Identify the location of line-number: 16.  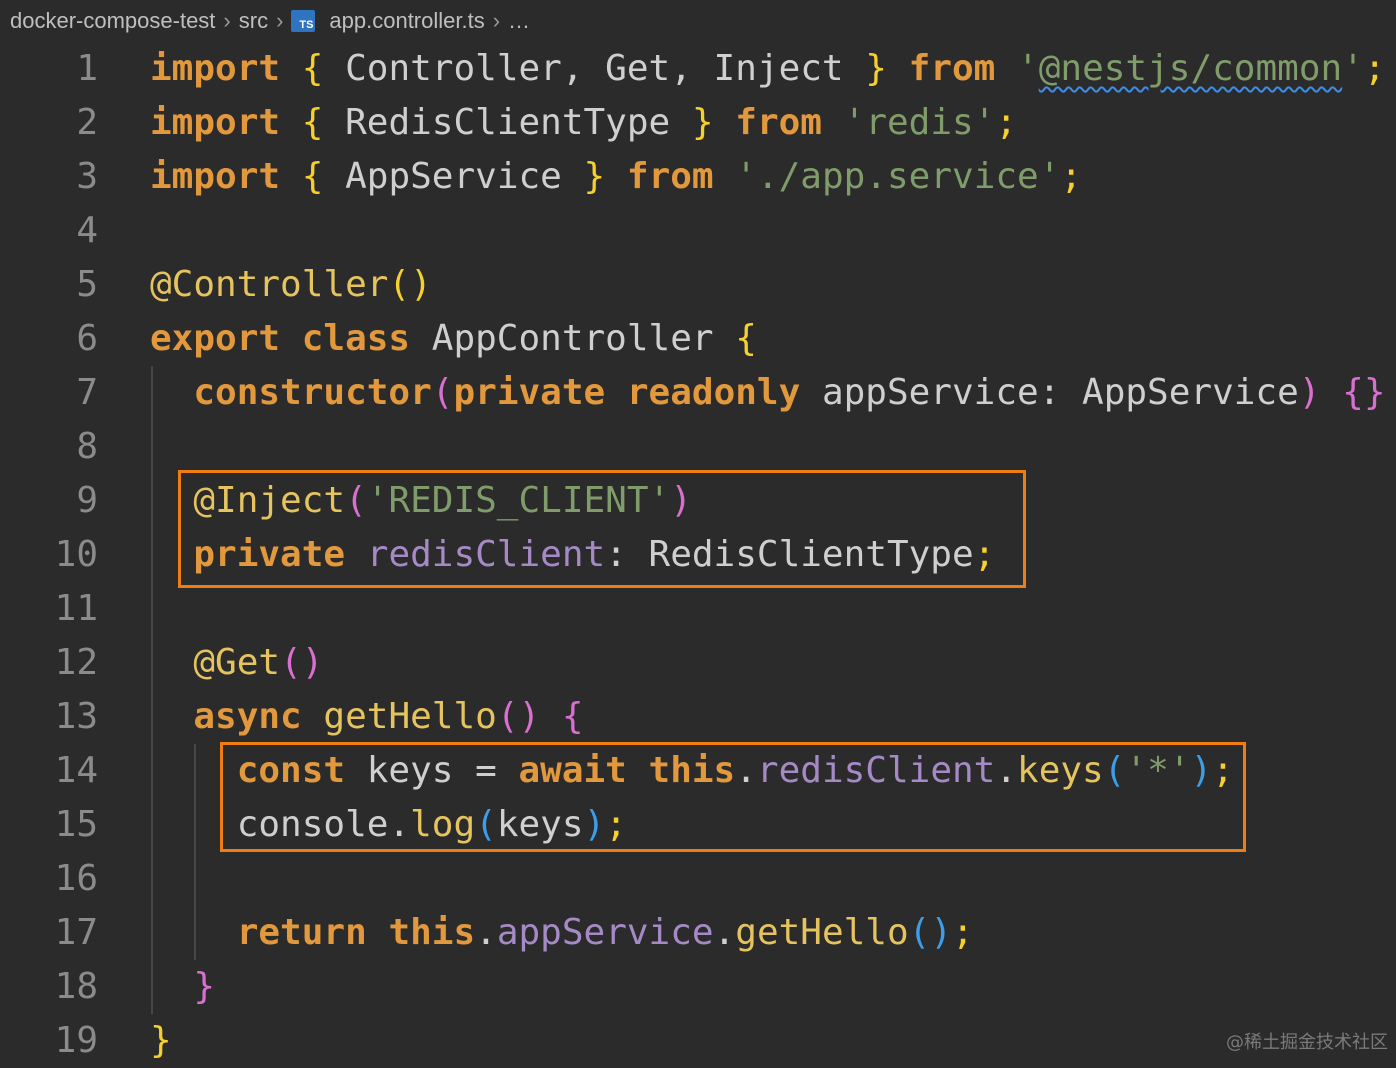
(76, 878).